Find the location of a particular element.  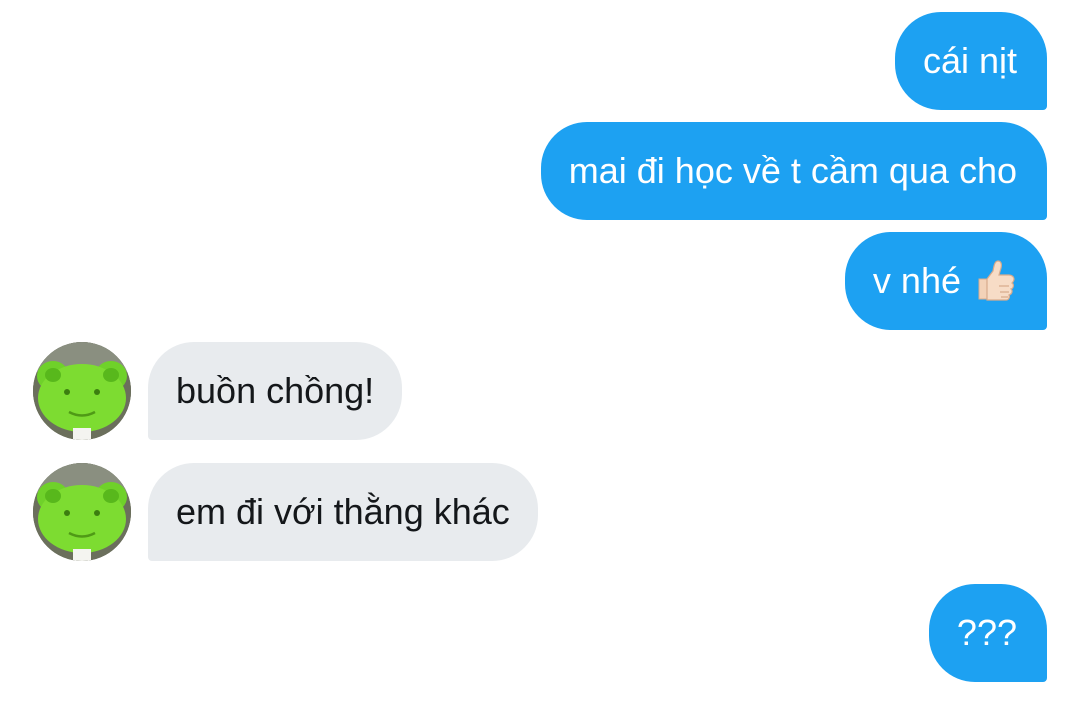

message-text: mai đi học về t cầm qua cho is located at coordinates (792, 170).